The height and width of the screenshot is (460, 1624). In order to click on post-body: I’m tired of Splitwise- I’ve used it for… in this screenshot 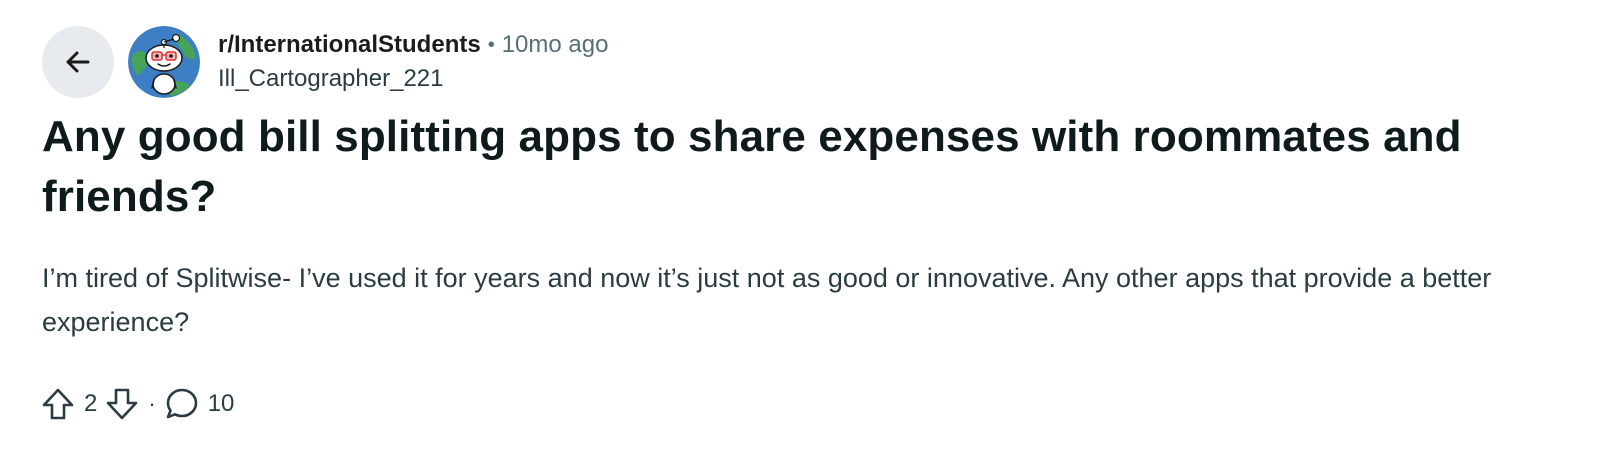, I will do `click(767, 300)`.